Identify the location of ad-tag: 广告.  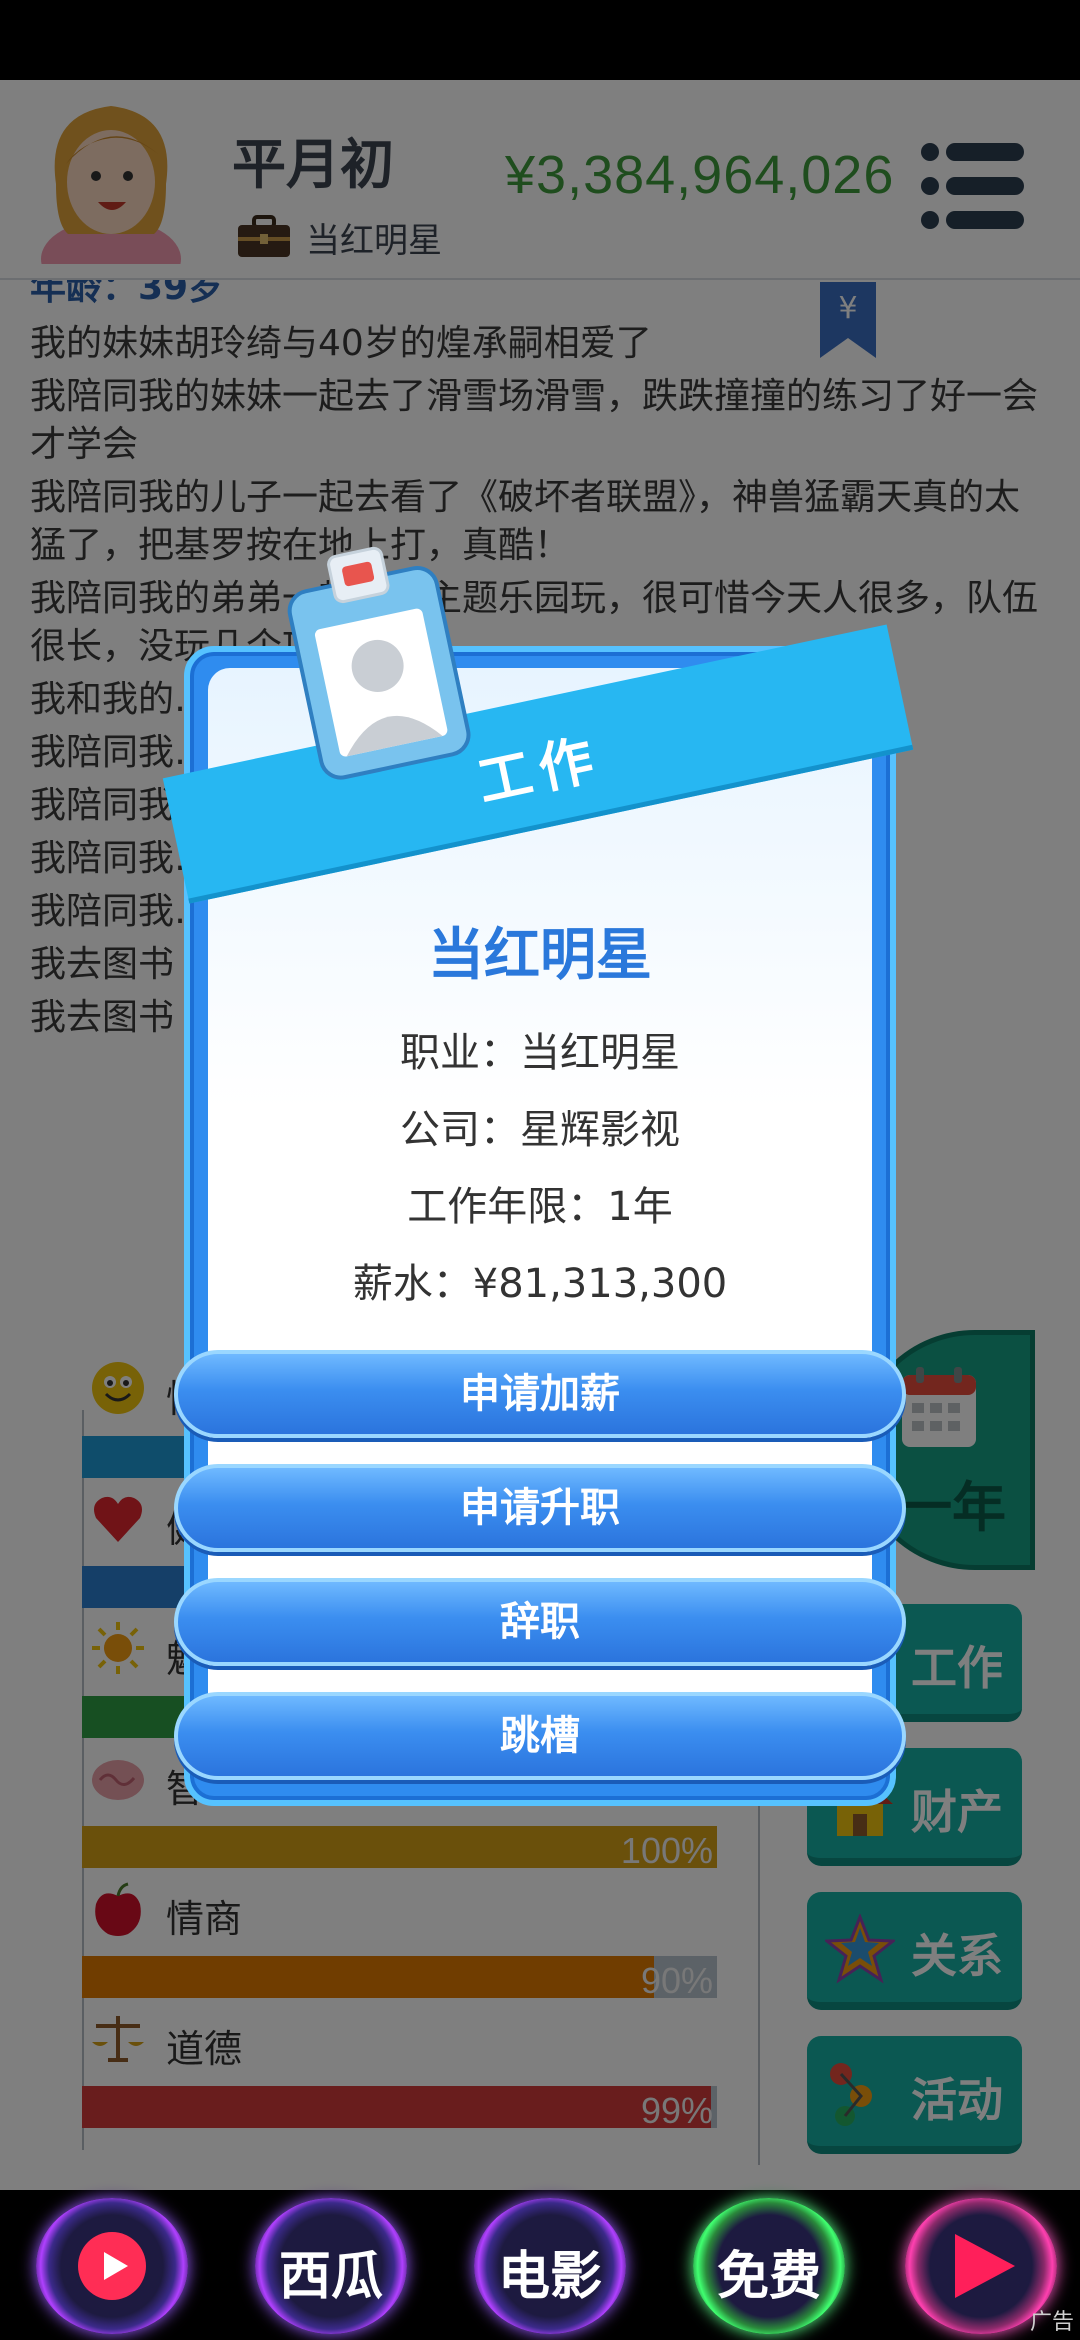
(1051, 2322).